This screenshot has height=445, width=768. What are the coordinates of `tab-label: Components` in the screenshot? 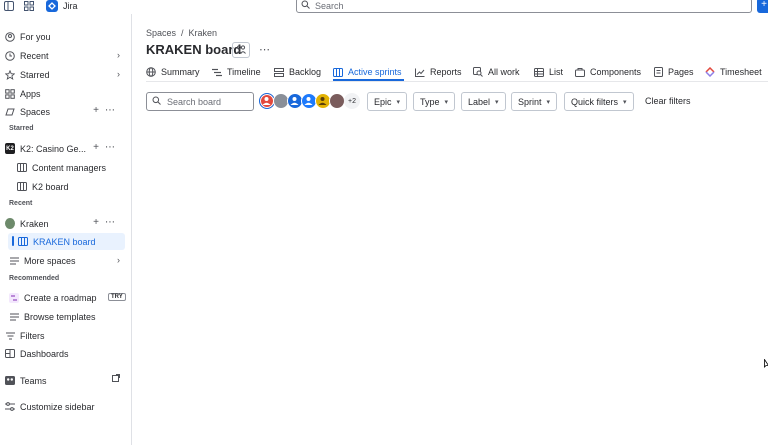 It's located at (616, 72).